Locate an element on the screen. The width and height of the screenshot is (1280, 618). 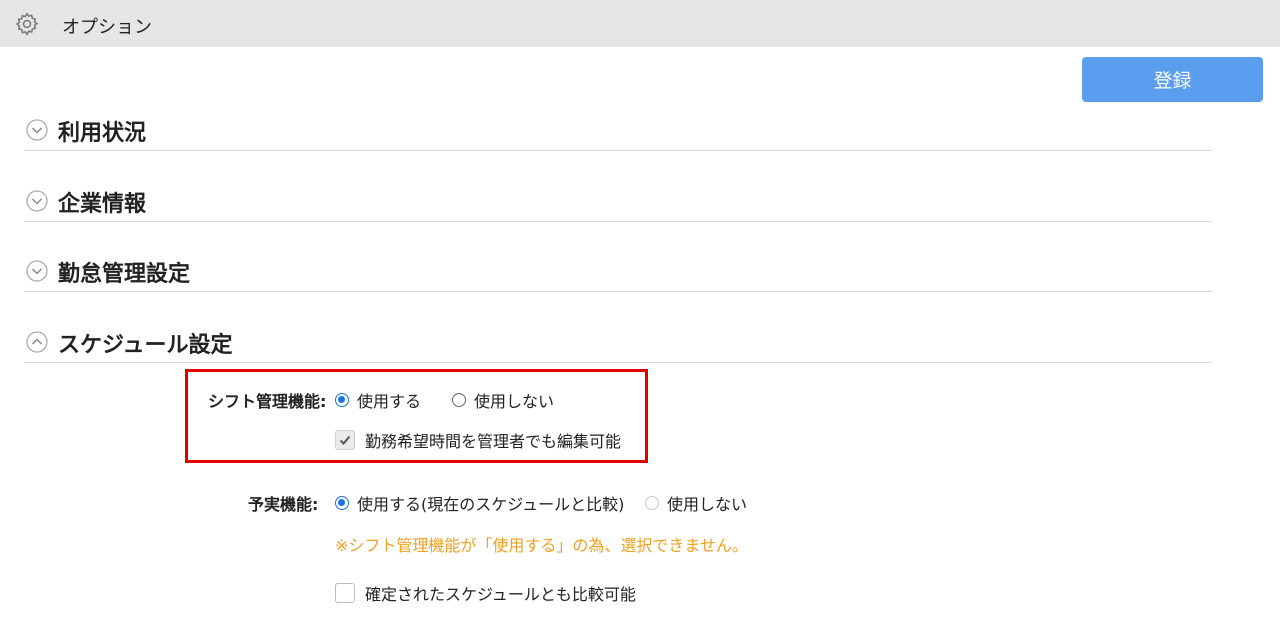
radio-disabled-icon is located at coordinates (652, 503).